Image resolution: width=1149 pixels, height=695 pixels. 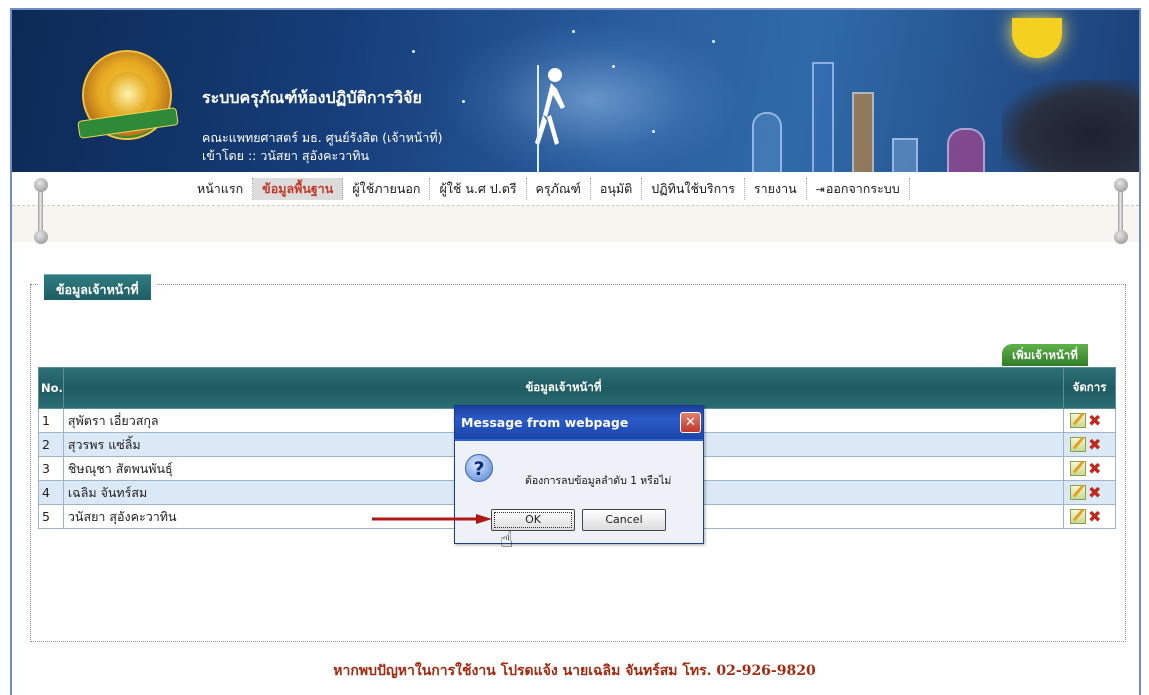 I want to click on dancer-silhouette-graphic, so click(x=550, y=118).